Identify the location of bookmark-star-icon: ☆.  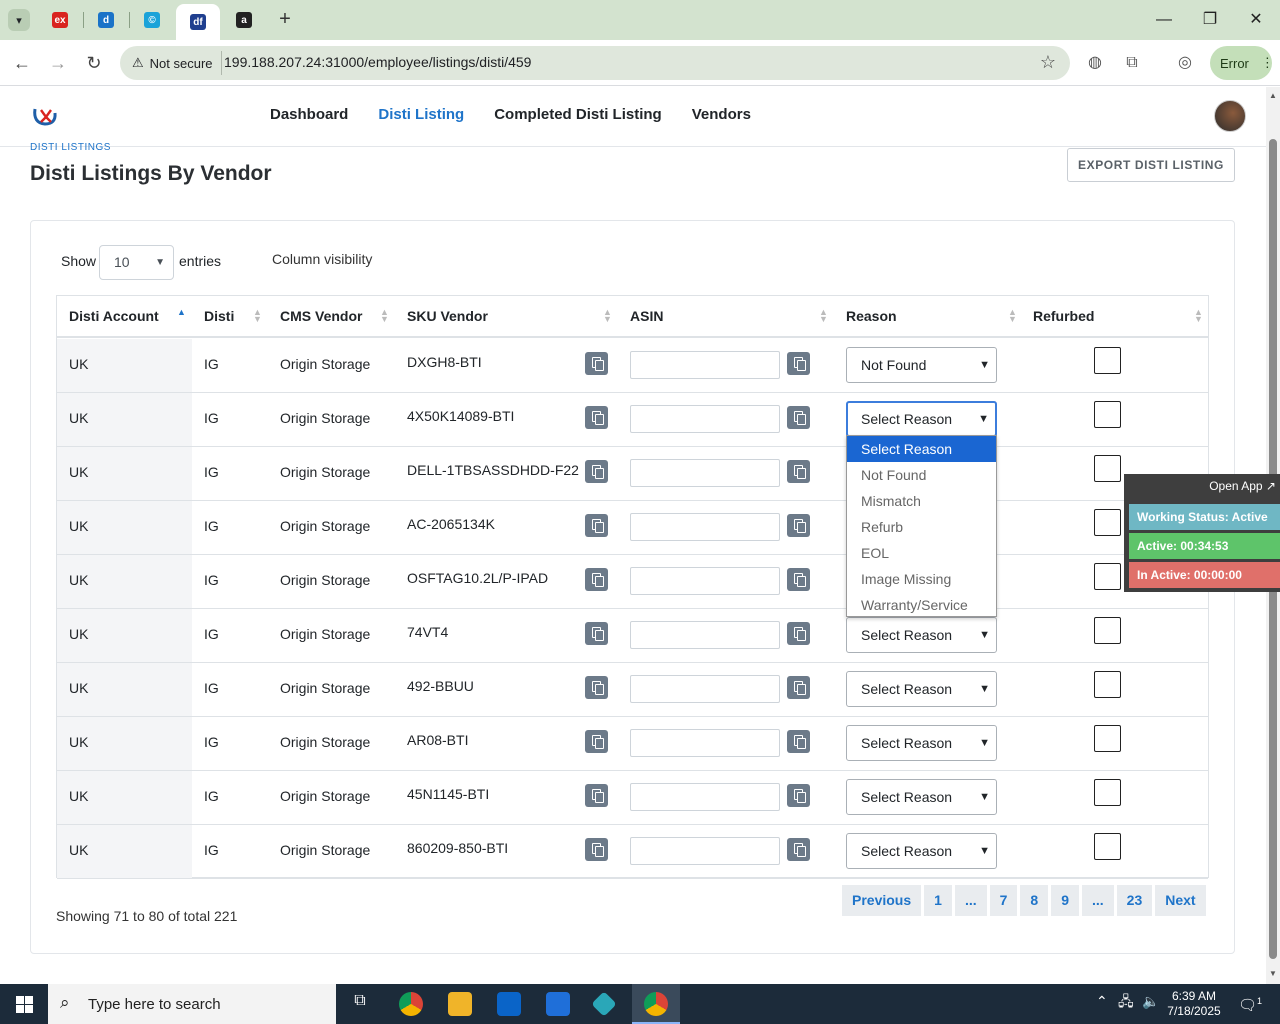
(1048, 62).